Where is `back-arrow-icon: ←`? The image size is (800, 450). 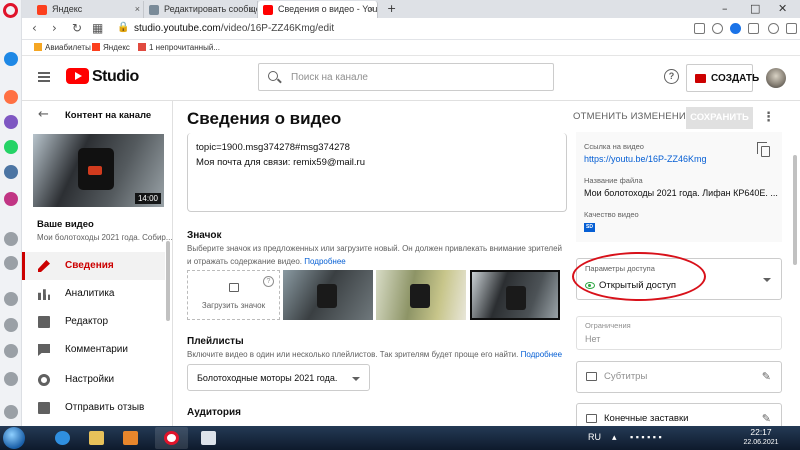 back-arrow-icon: ← is located at coordinates (43, 114).